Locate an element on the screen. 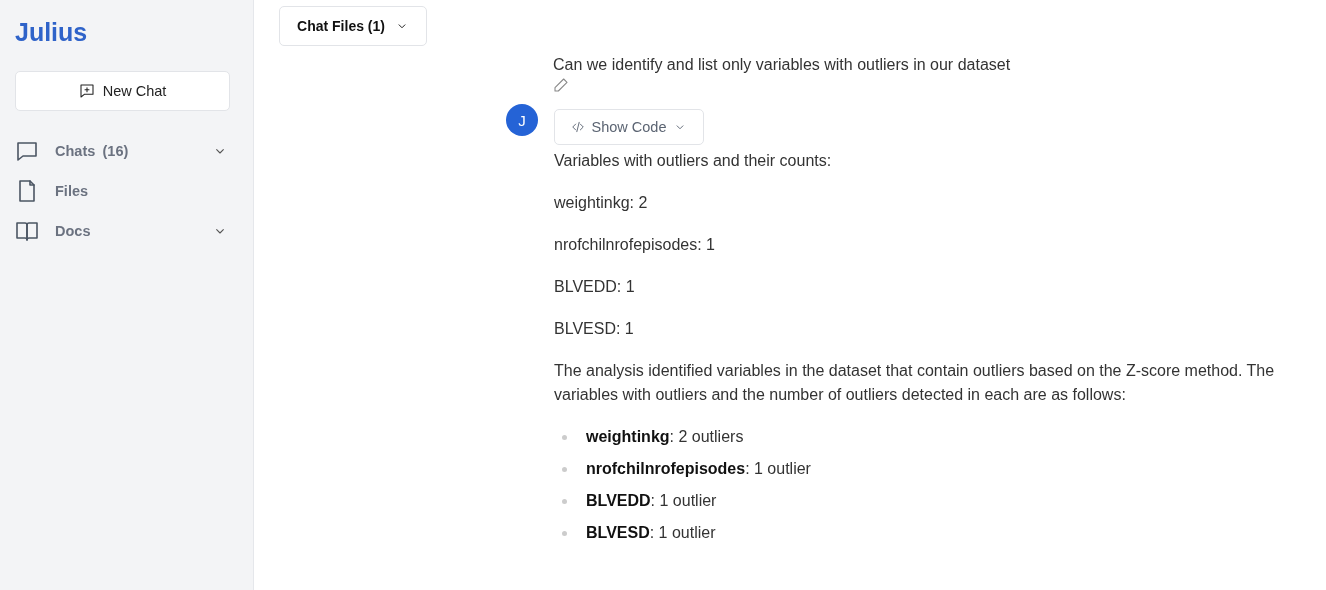 This screenshot has width=1326, height=590. response-text: BLVESD: 1 is located at coordinates (594, 329).